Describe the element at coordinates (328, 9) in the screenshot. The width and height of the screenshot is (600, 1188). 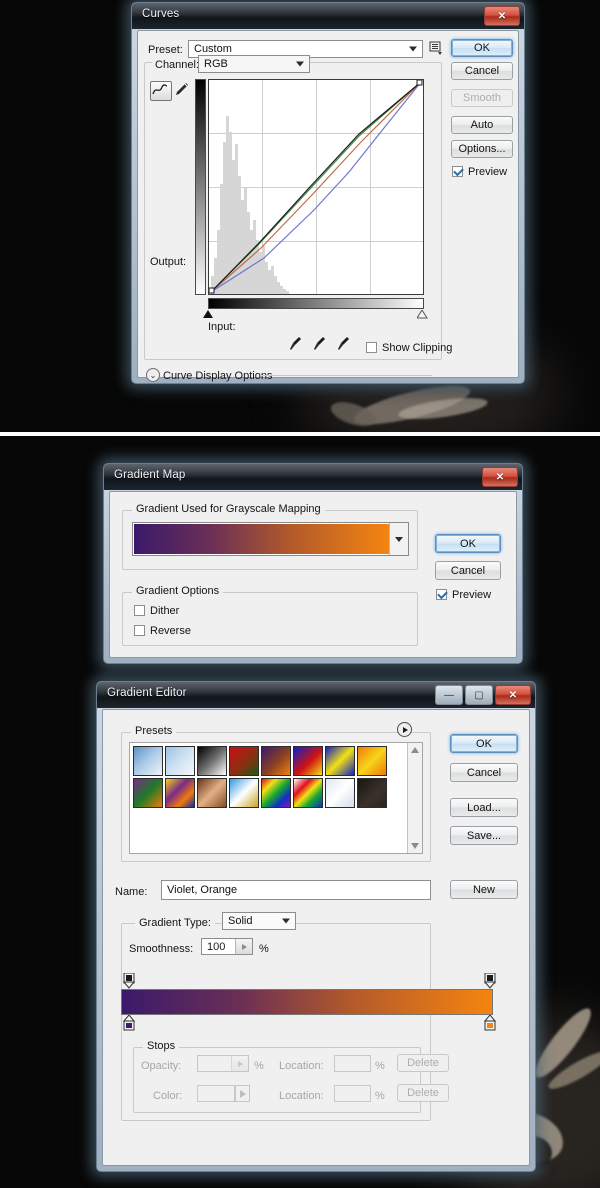
I see `titlebar-gloss` at that location.